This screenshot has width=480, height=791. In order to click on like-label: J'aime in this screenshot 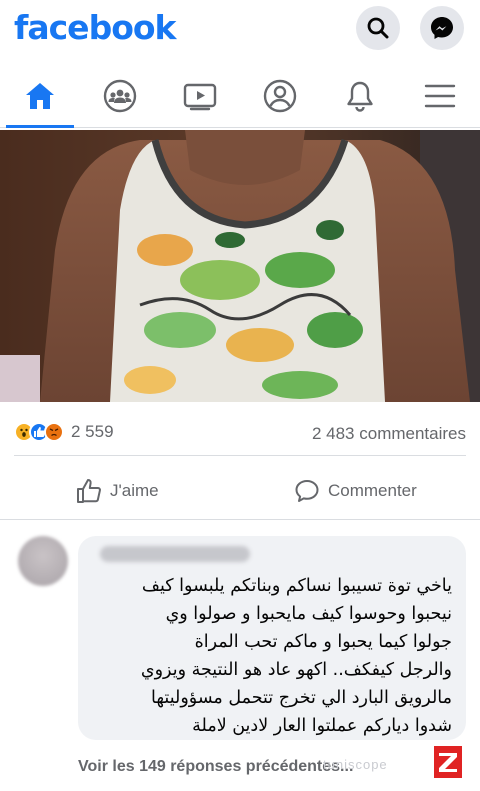, I will do `click(134, 490)`.